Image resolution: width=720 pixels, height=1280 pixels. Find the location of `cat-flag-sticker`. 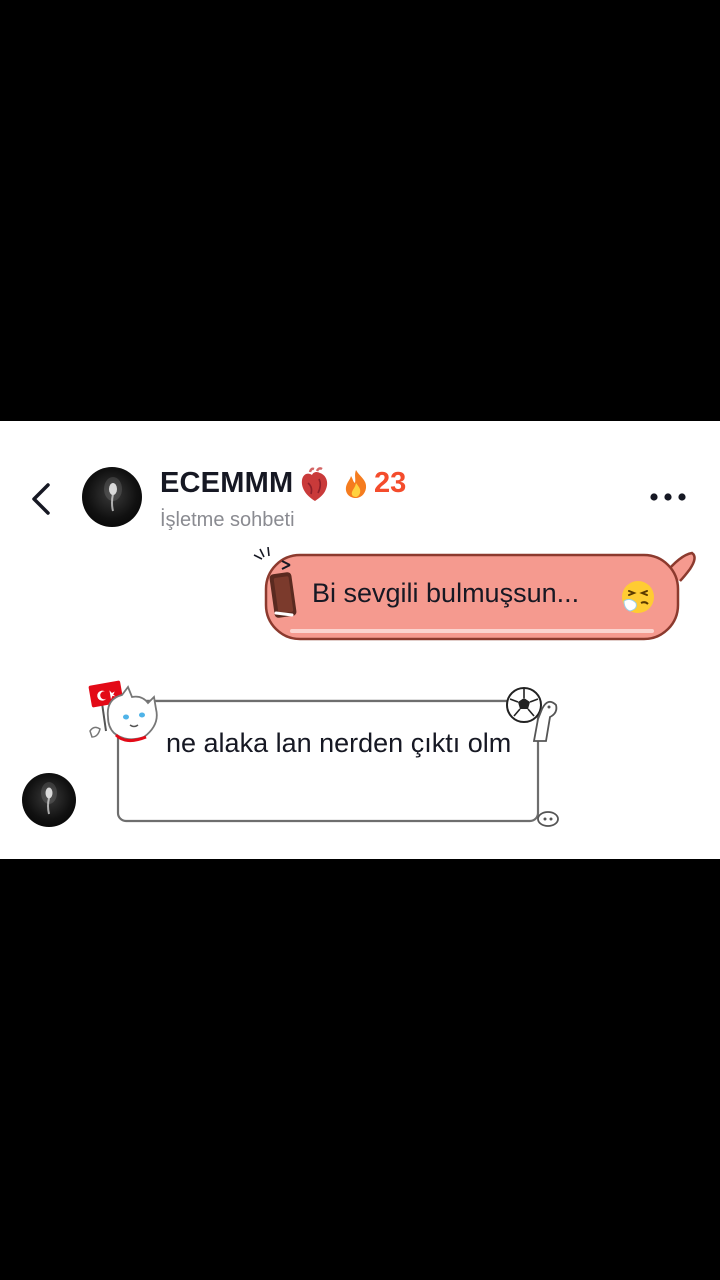

cat-flag-sticker is located at coordinates (123, 711).